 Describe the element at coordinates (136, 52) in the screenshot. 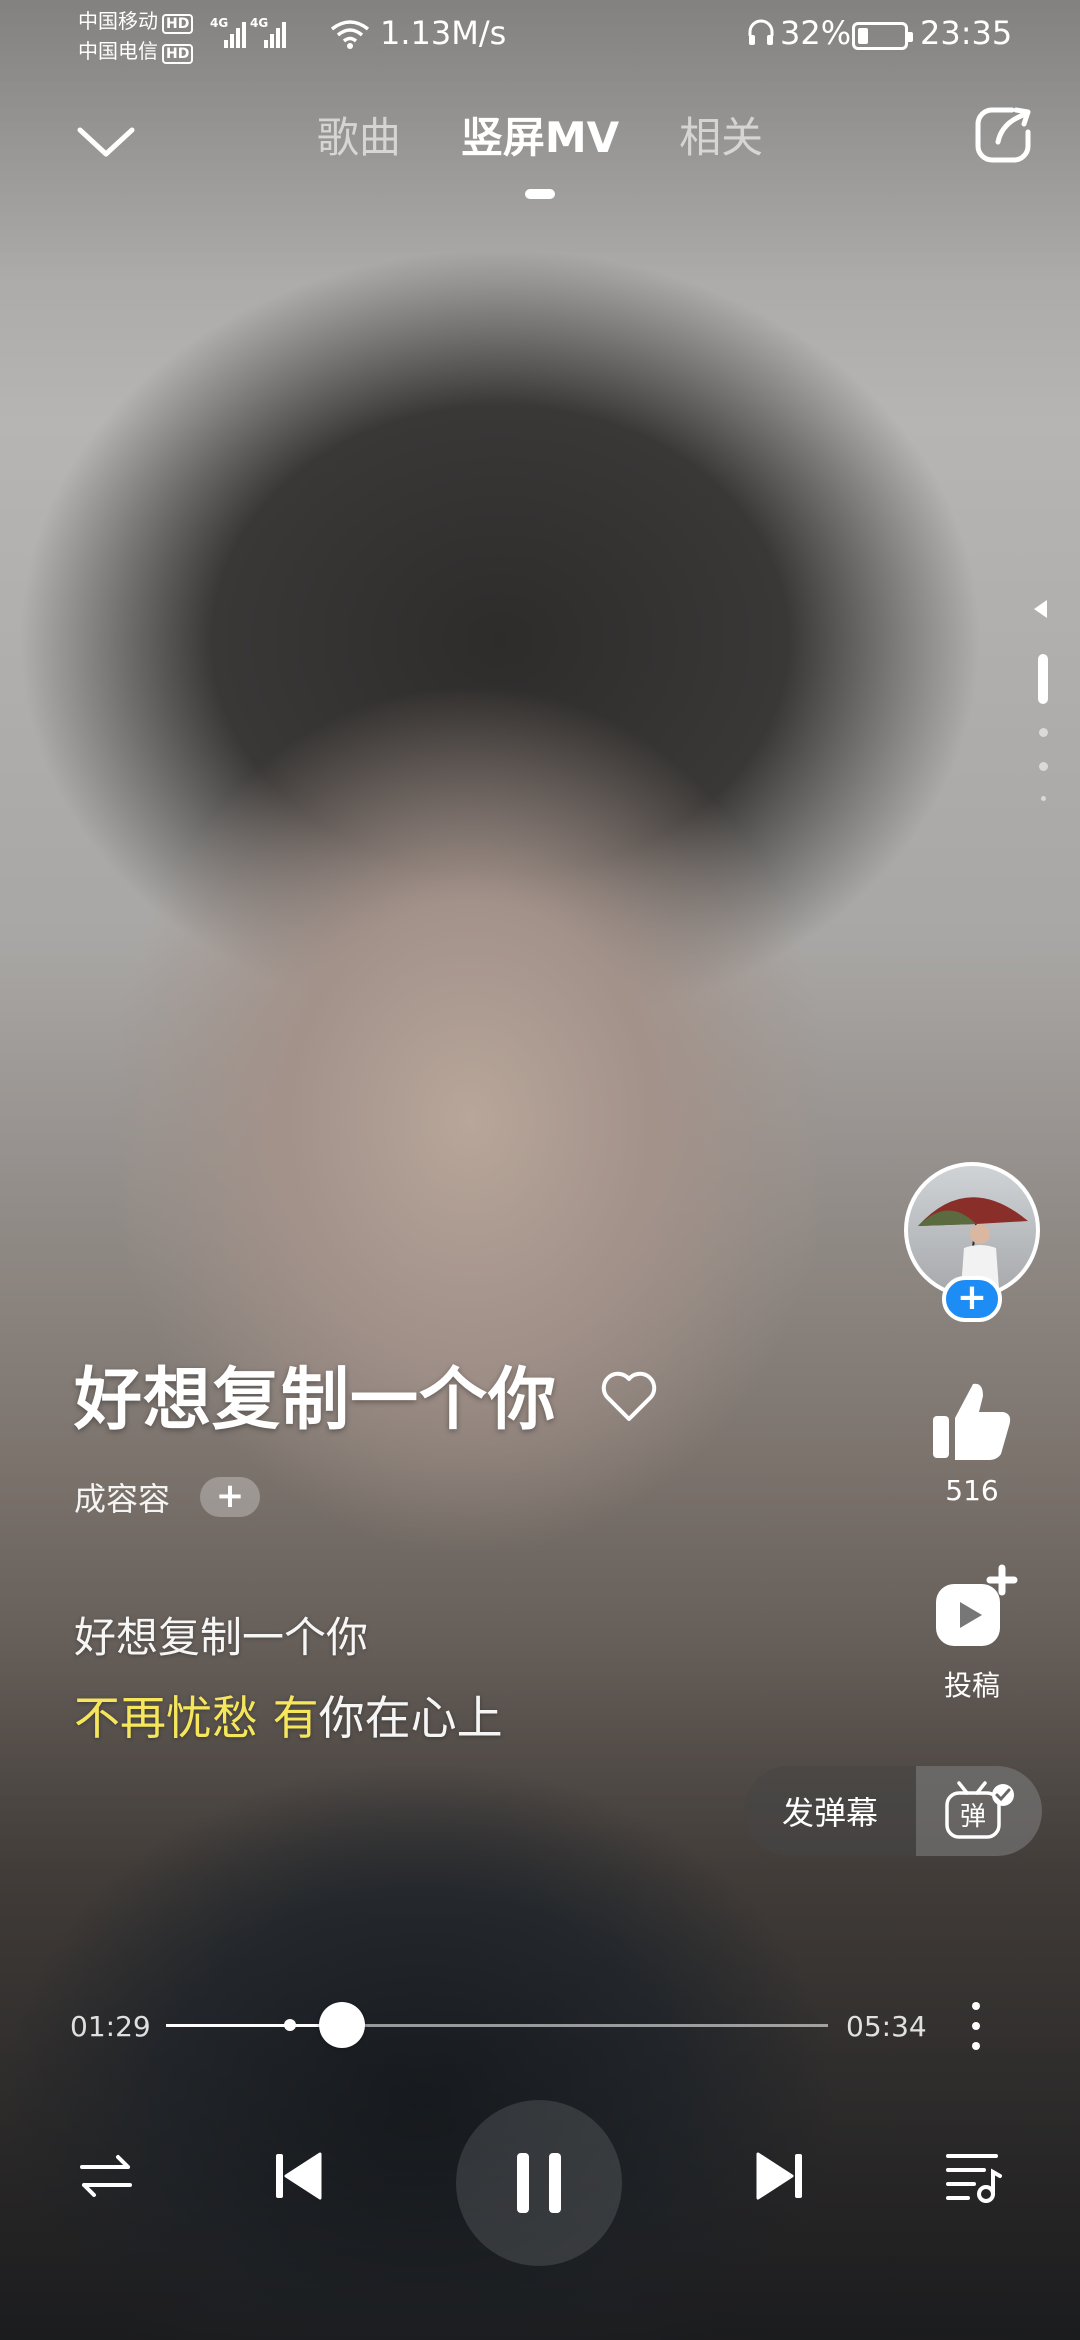

I see `carrier-2: 中国电信 HD` at that location.